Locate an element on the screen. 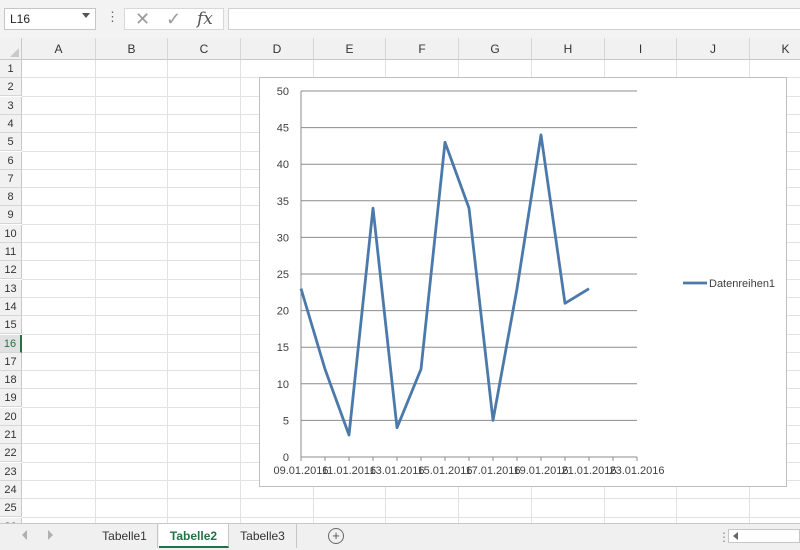  formula-buttons: ✕ ✓ fx is located at coordinates (174, 19).